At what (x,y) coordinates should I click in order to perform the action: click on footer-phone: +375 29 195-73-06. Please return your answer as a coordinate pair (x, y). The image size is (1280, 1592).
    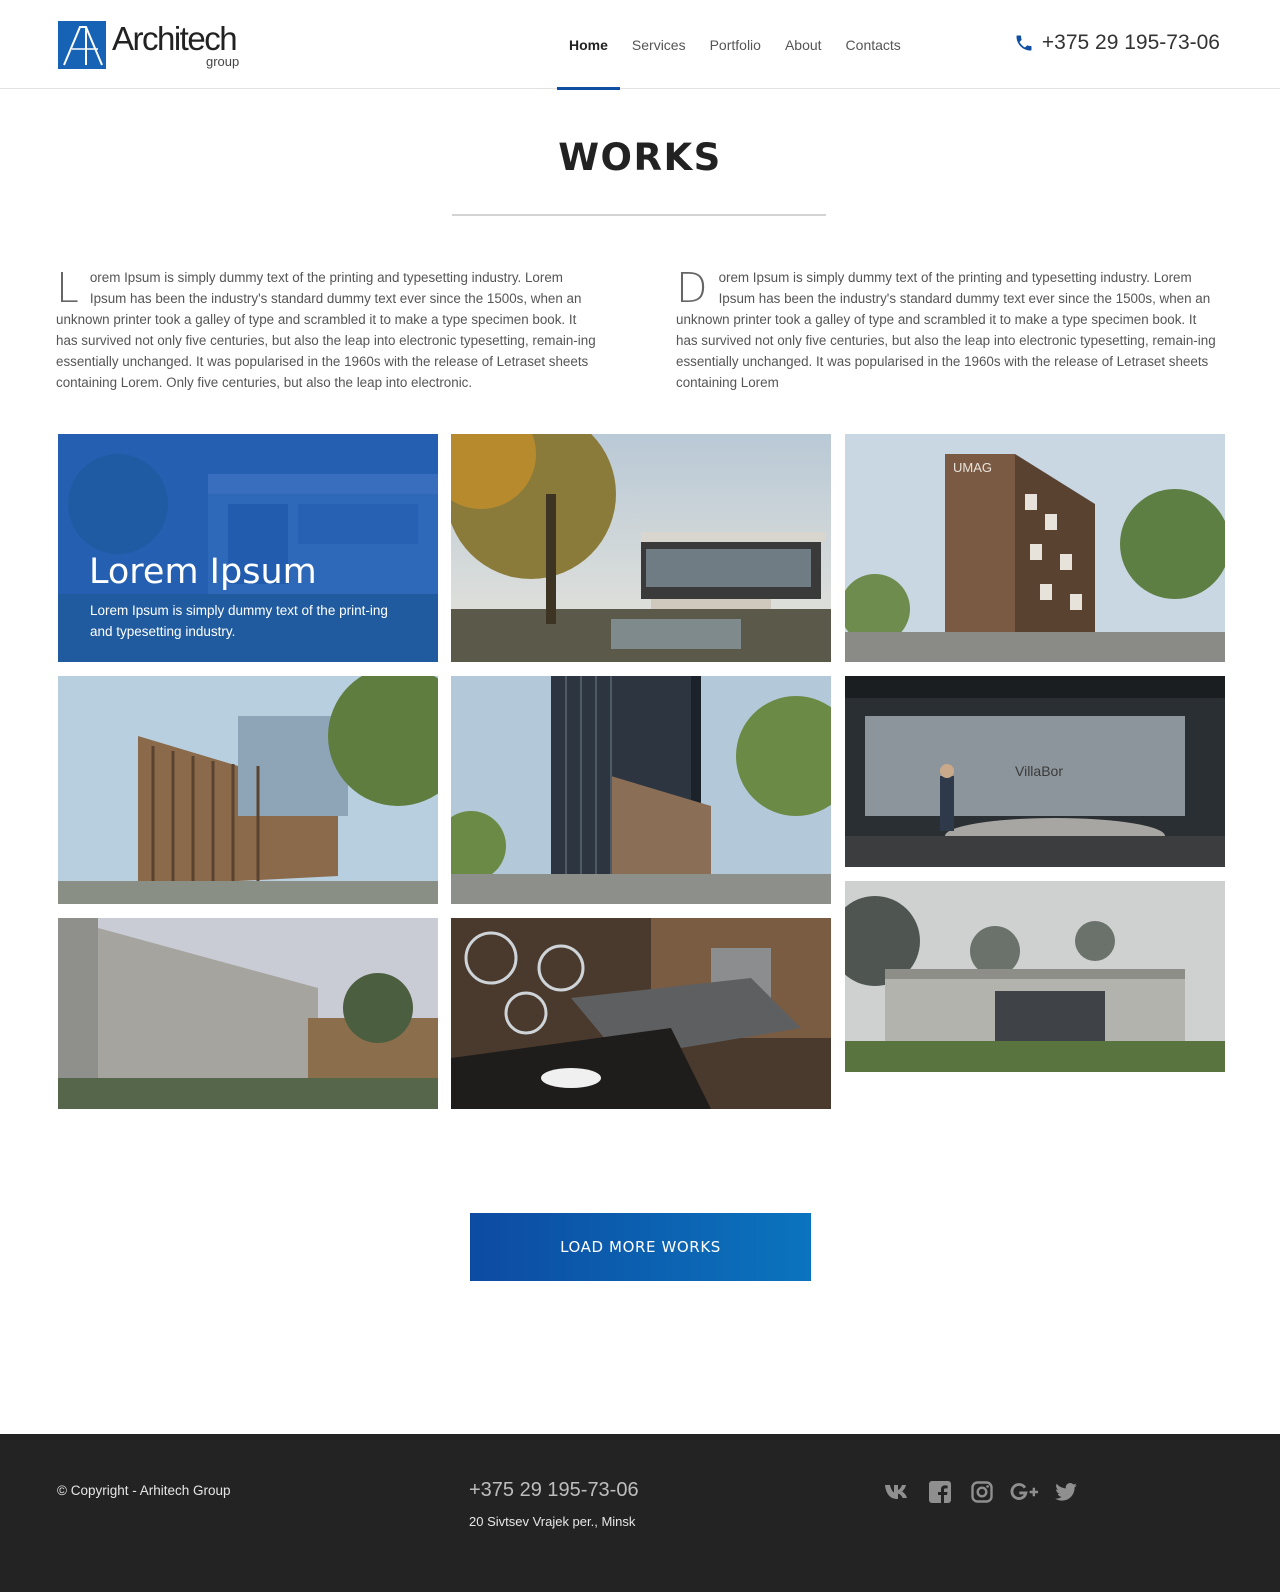
    Looking at the image, I should click on (554, 1490).